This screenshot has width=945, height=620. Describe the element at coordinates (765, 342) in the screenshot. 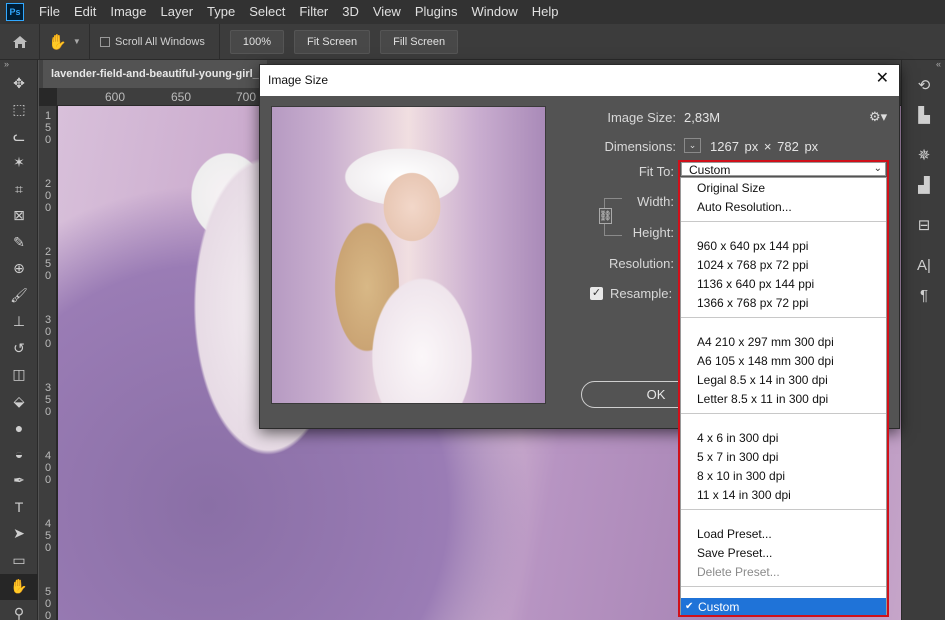

I see `dropdown-option: A4 210 x 297 mm 300 dpi` at that location.